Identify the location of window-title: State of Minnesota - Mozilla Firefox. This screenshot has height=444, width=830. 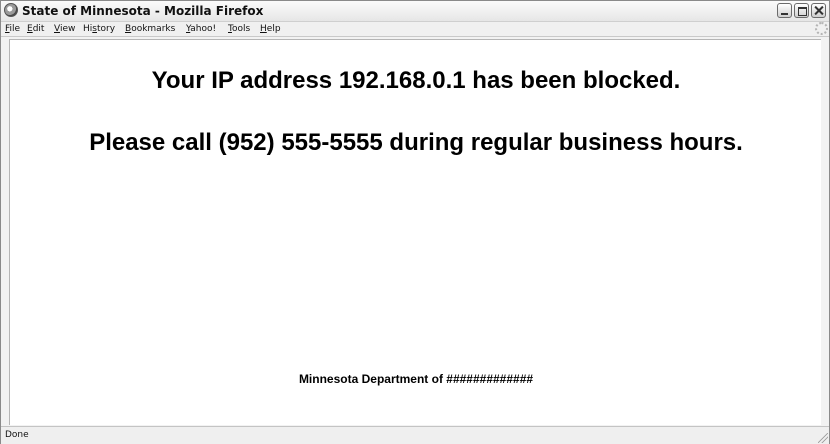
(143, 11).